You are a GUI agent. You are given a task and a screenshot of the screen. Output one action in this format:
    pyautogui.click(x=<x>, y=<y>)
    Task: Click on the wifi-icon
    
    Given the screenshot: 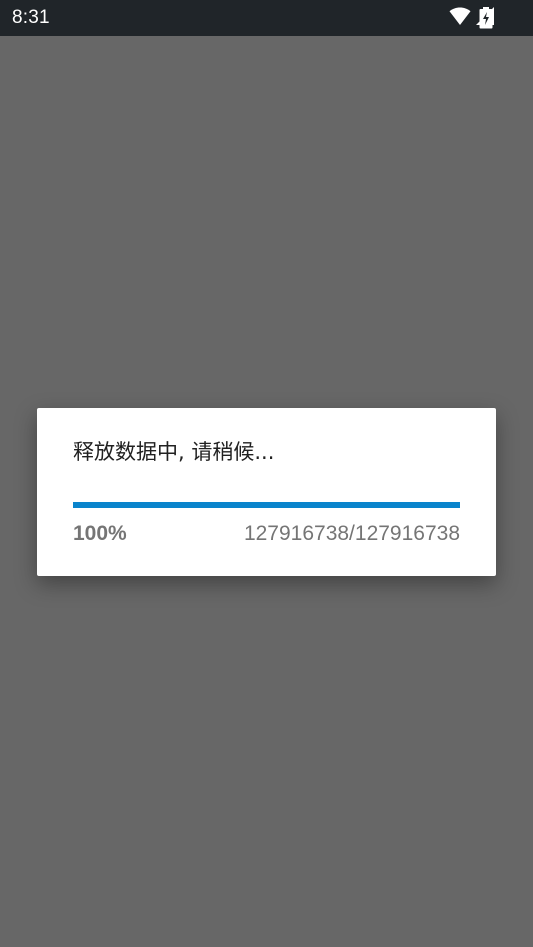 What is the action you would take?
    pyautogui.click(x=460, y=18)
    